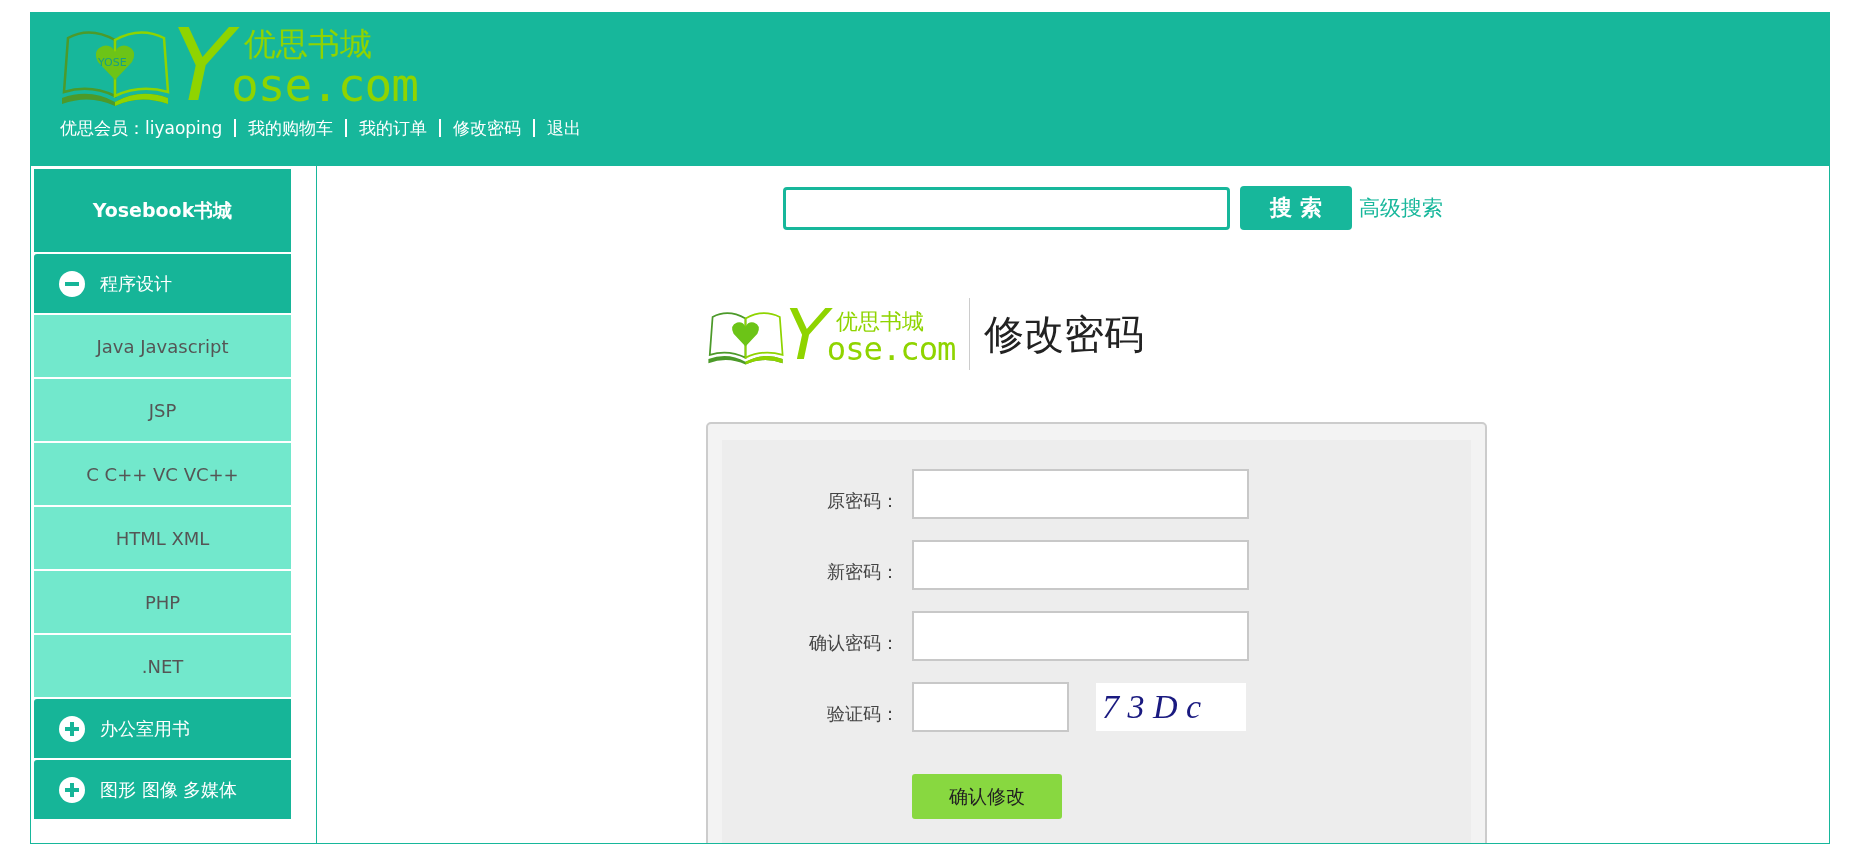 This screenshot has width=1860, height=858. What do you see at coordinates (162, 538) in the screenshot?
I see `subcategory-item: HTML XML` at bounding box center [162, 538].